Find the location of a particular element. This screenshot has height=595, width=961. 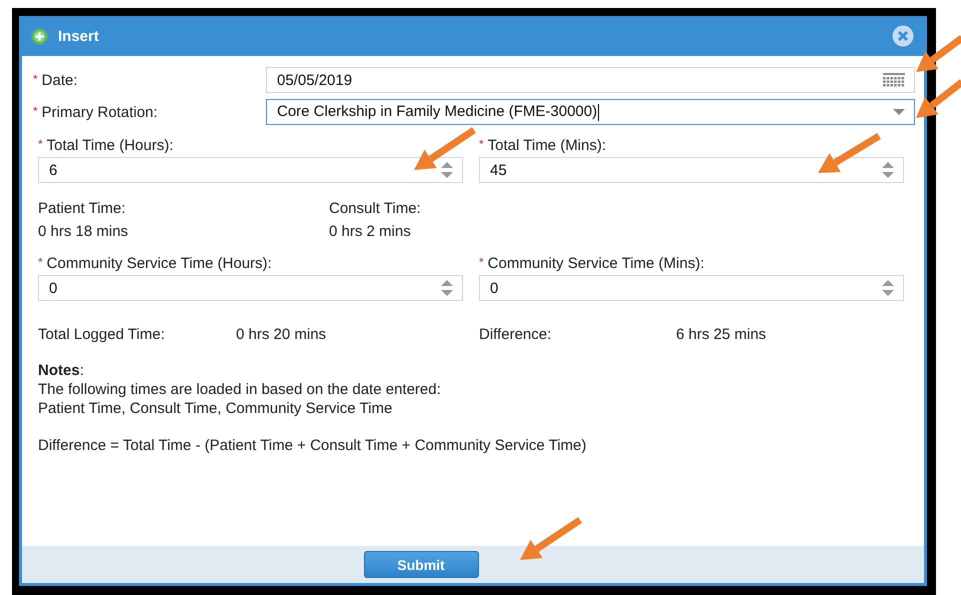

time-label: Patient Time: is located at coordinates (82, 208).